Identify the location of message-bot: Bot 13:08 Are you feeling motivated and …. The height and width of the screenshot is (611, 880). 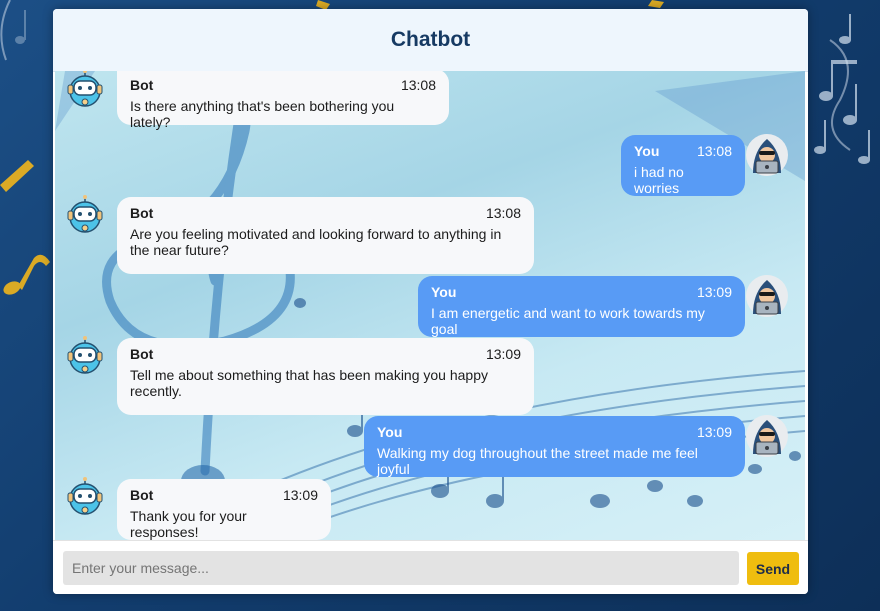
(325, 235).